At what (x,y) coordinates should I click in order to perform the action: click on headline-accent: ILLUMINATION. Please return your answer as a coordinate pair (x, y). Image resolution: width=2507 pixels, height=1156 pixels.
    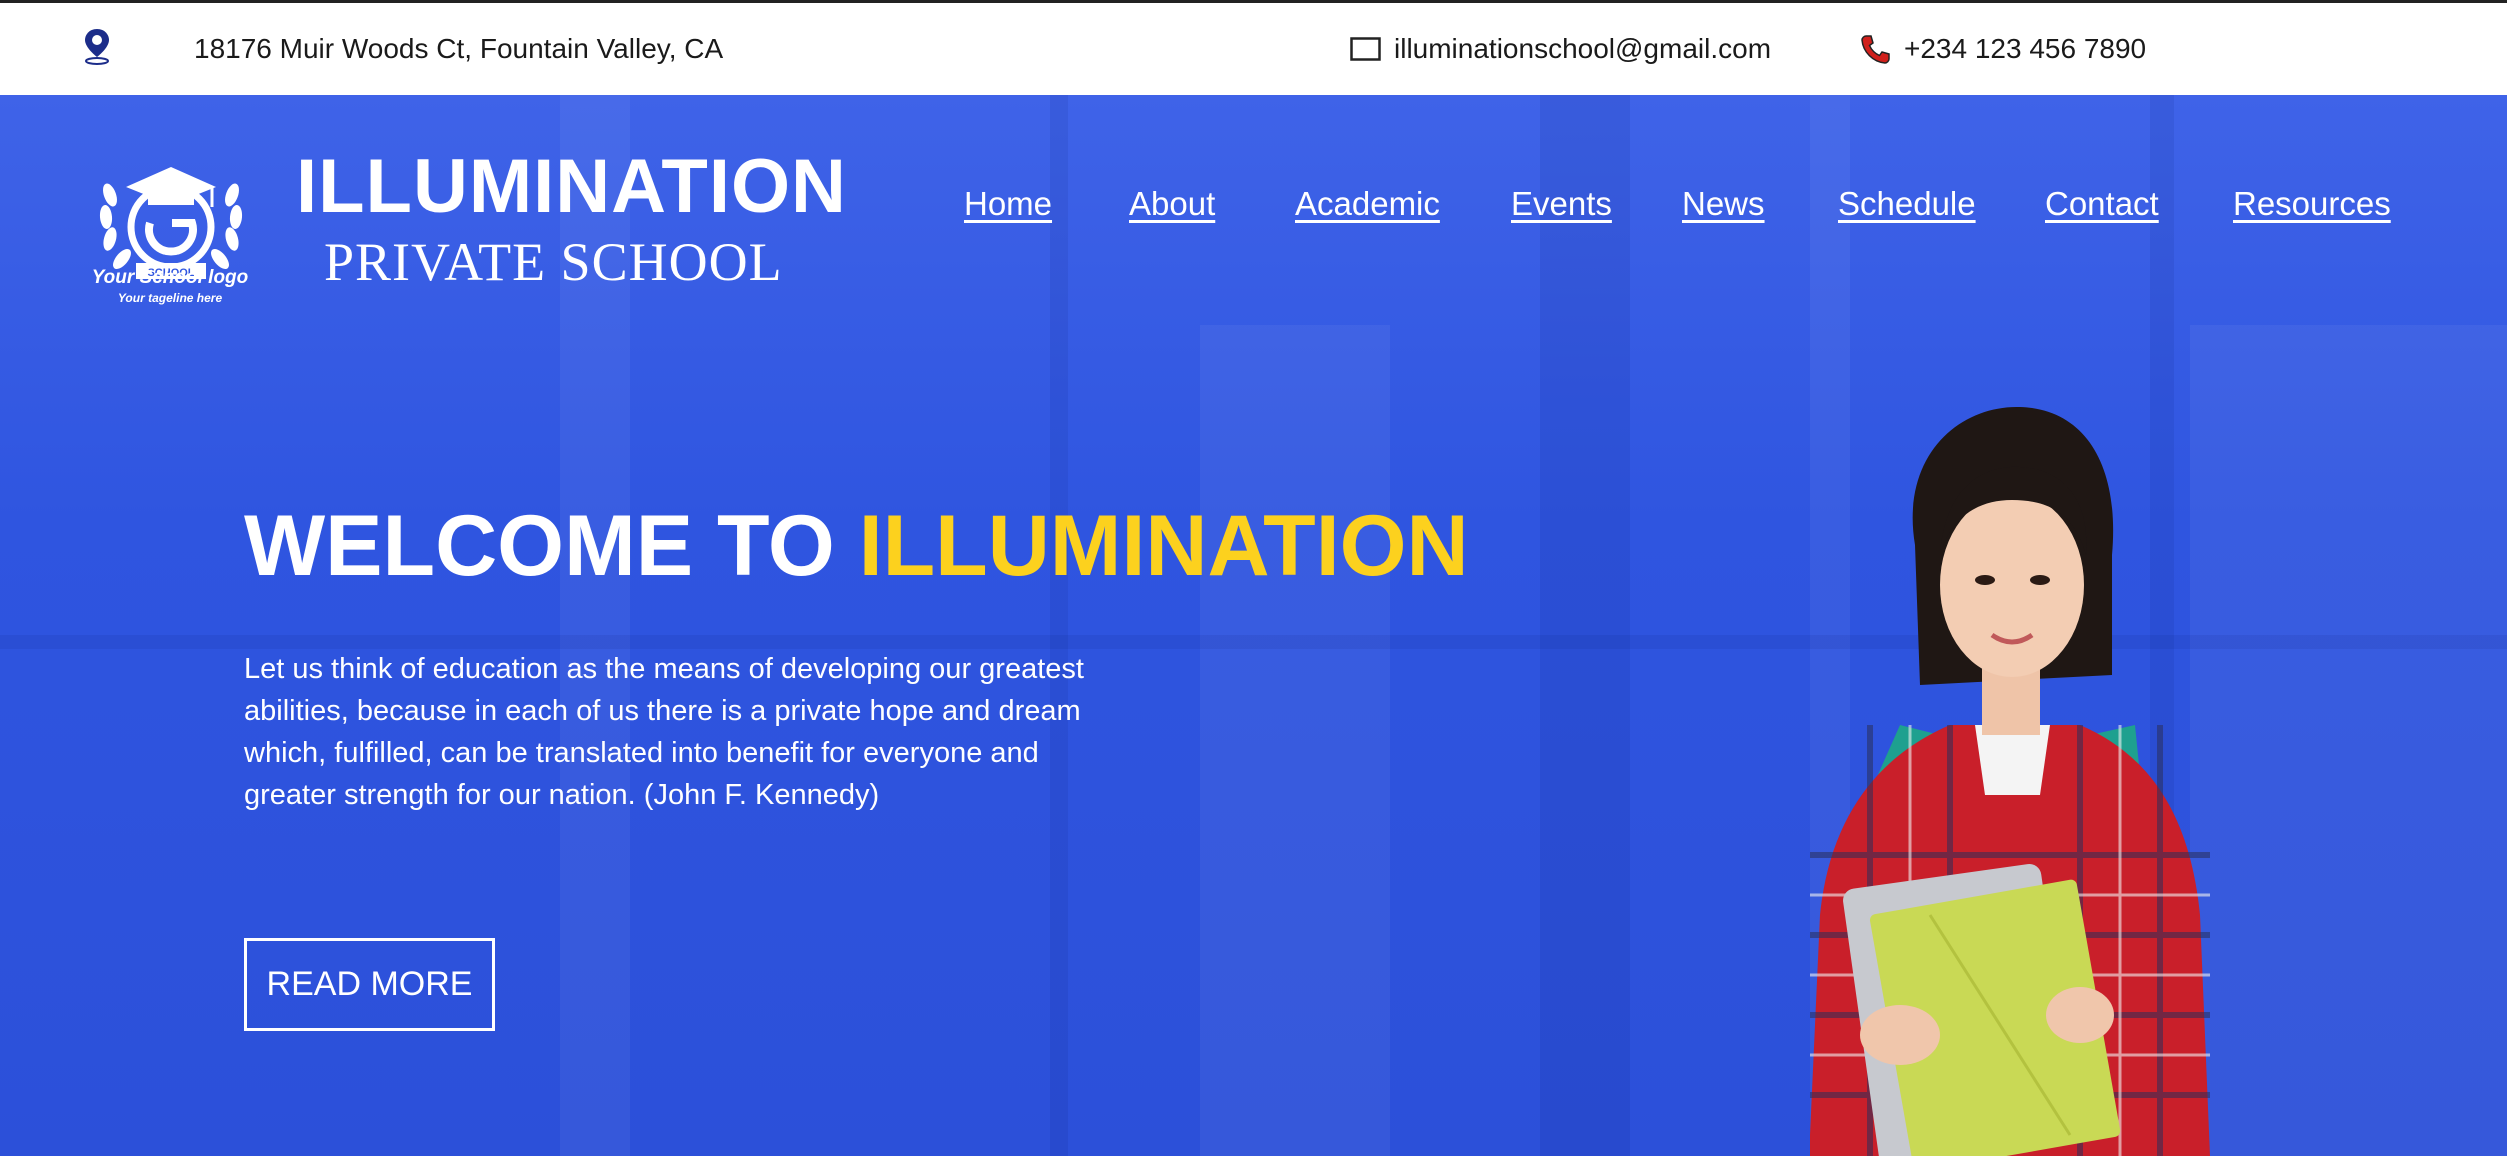
    Looking at the image, I should click on (1163, 546).